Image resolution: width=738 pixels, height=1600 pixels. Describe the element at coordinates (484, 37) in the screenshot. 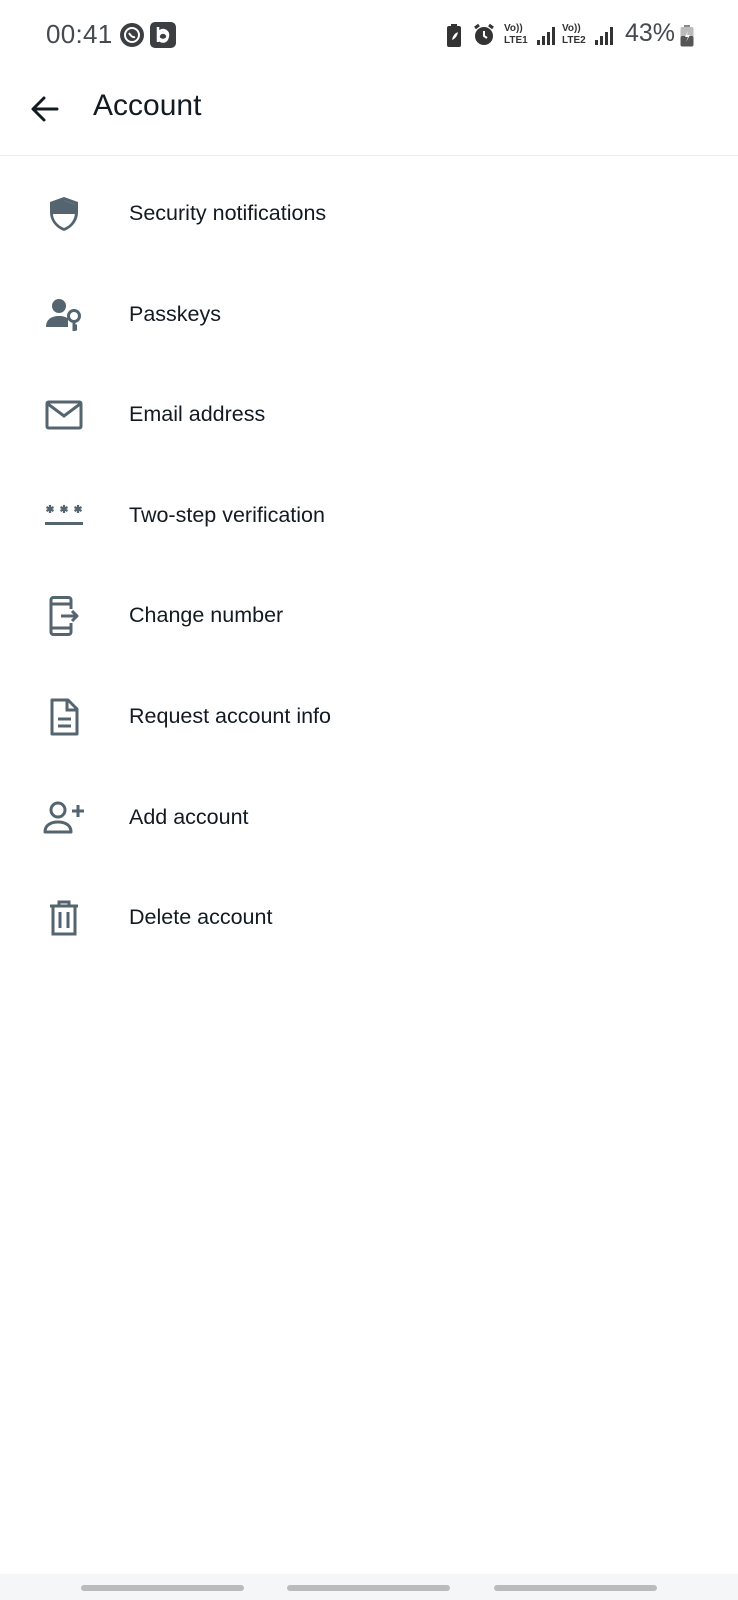

I see `alarm-icon` at that location.